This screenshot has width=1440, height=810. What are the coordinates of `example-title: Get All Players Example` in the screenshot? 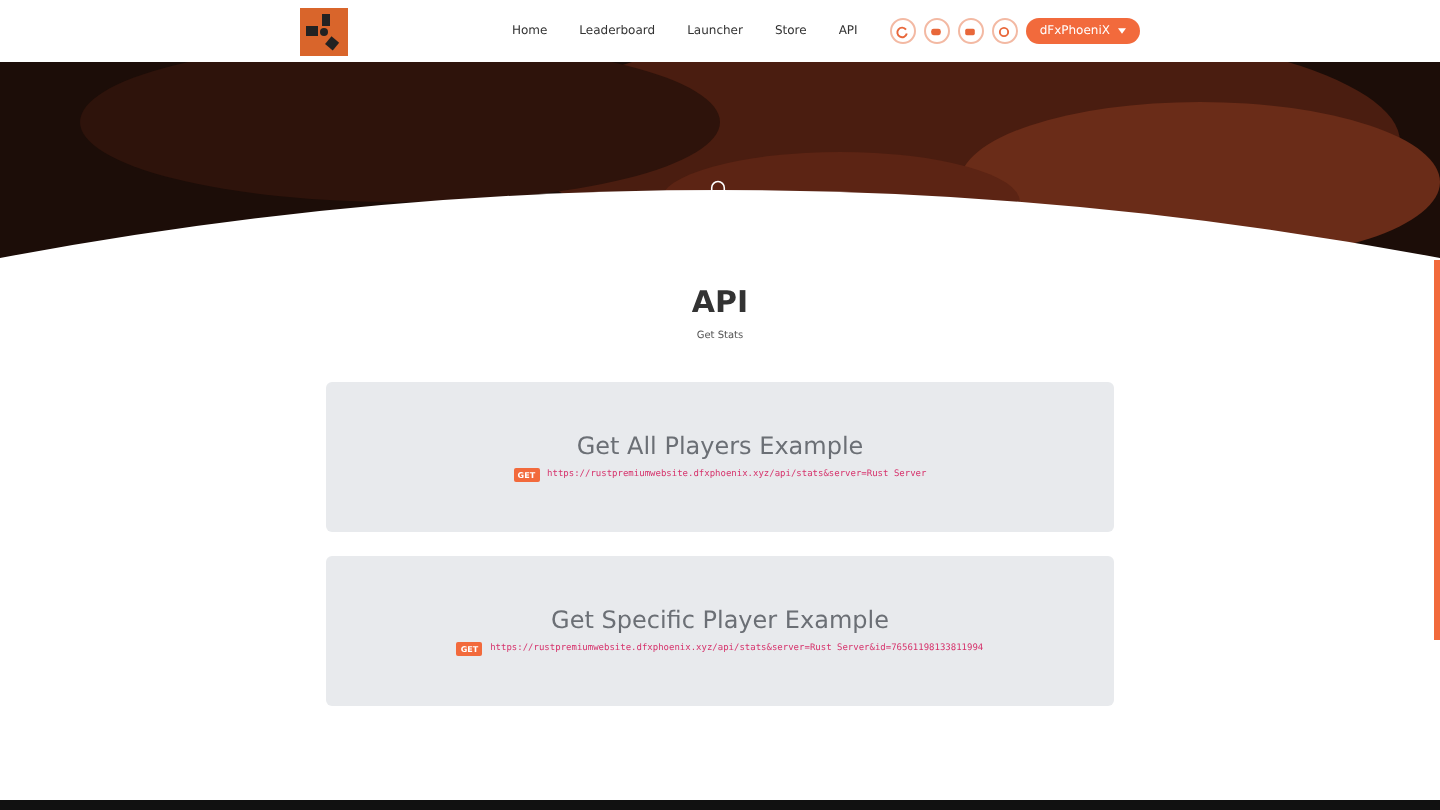 It's located at (720, 446).